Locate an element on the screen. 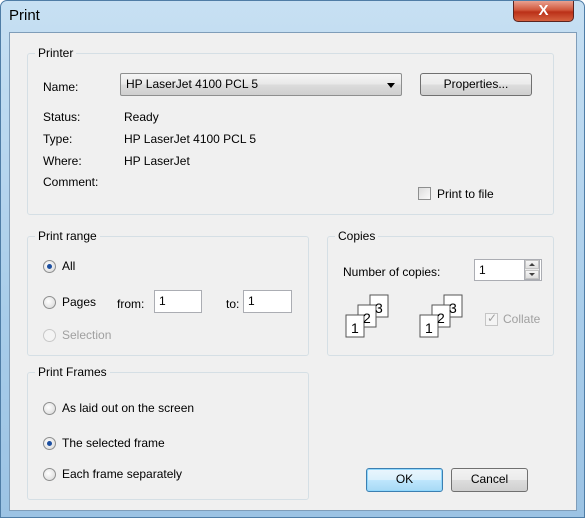  printer-type-value: HP LaserJet 4100 PCL 5 is located at coordinates (190, 139).